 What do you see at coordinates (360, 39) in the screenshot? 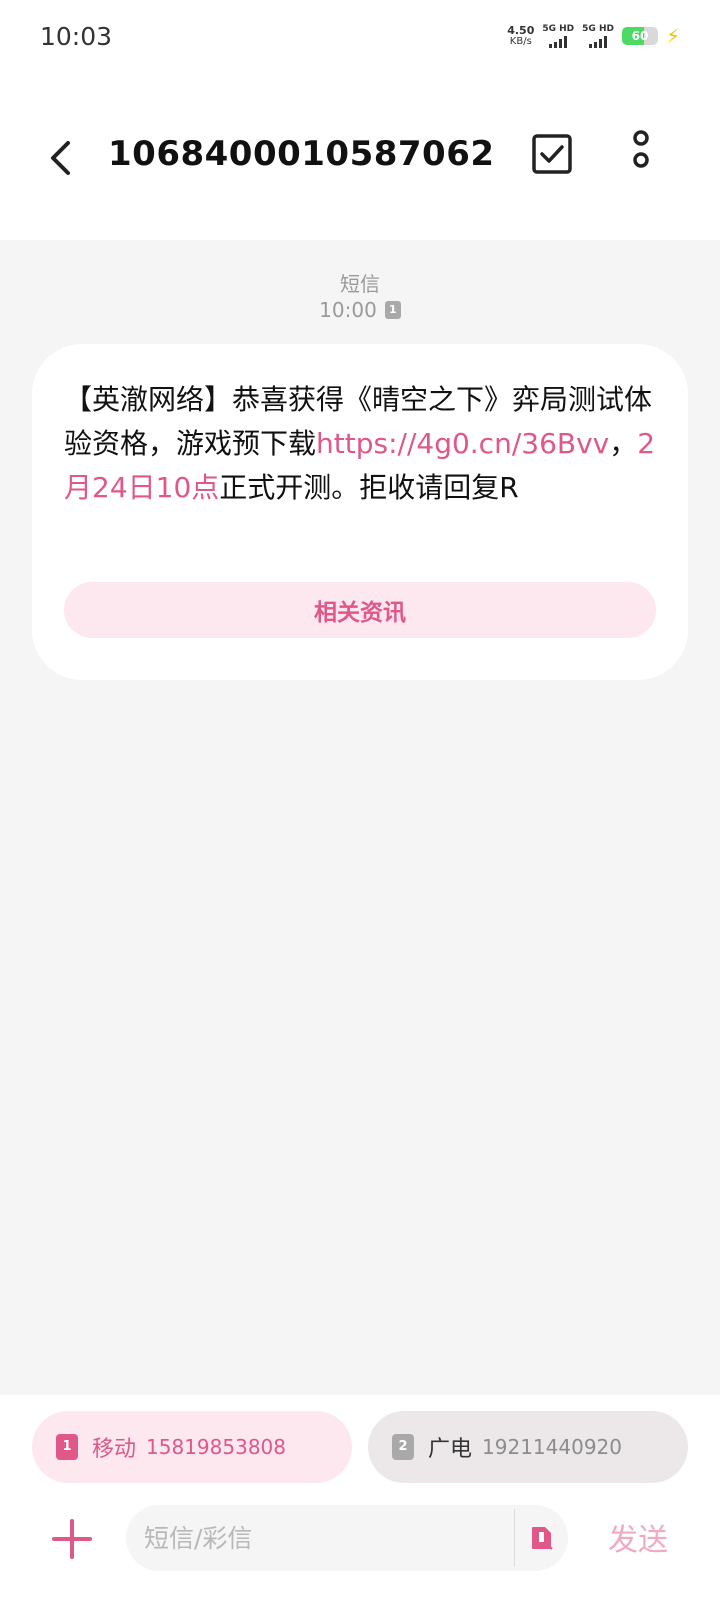
I see `status-bar: 10:03 4.50 KB/s 5G HD 5G HD 60 ⚡` at bounding box center [360, 39].